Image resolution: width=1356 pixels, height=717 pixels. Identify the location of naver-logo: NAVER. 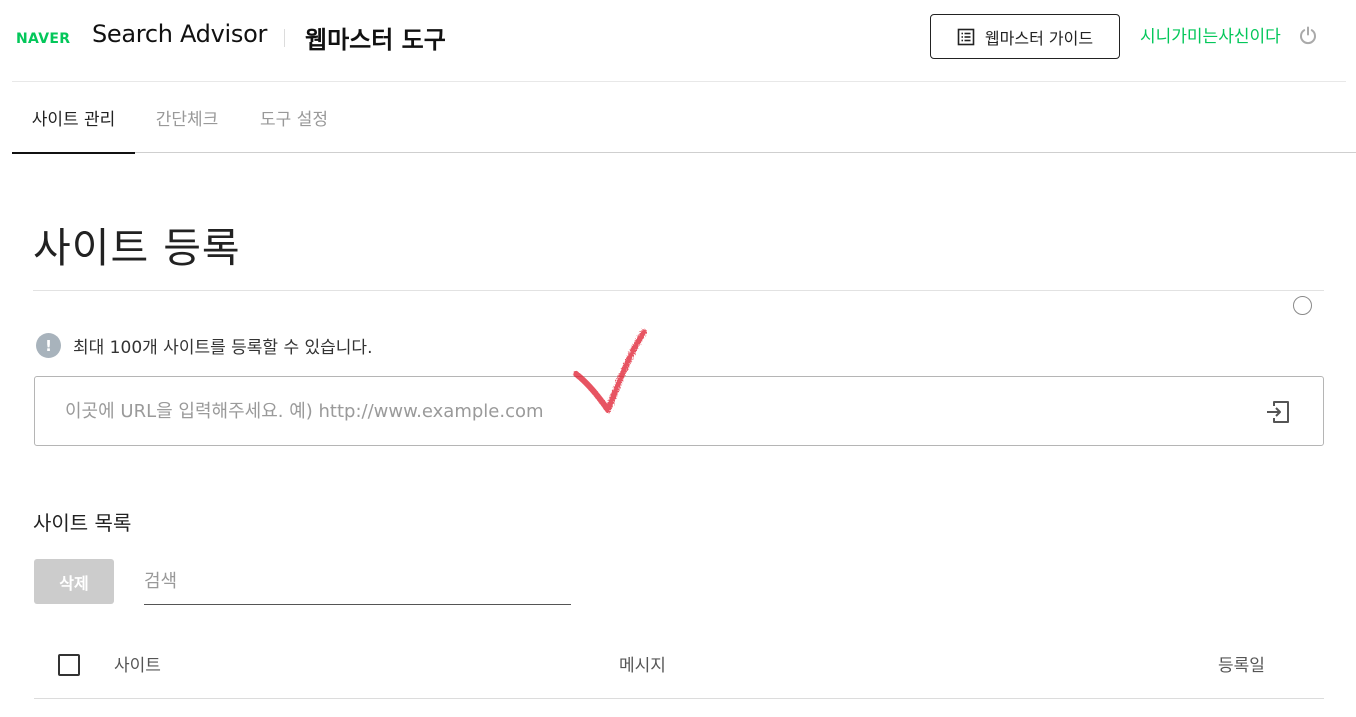
(43, 39).